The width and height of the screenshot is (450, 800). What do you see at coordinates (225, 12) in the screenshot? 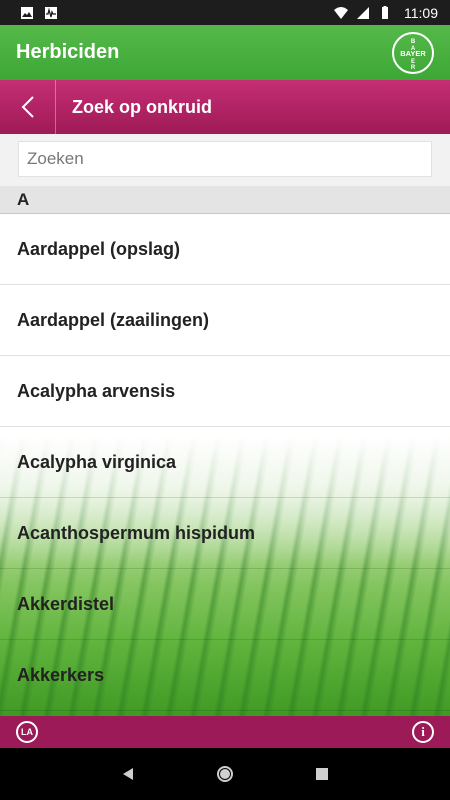
I see `status-bar: 11:09` at bounding box center [225, 12].